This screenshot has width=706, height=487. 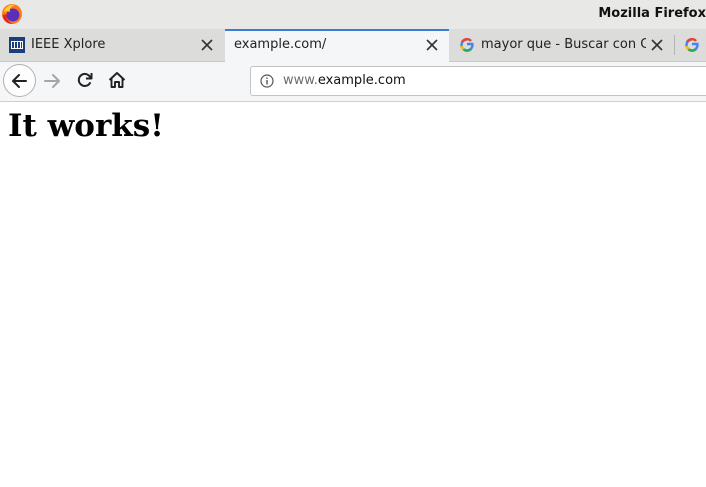 What do you see at coordinates (112, 45) in the screenshot?
I see `tab-ieee-xplore: IEEE Xplore` at bounding box center [112, 45].